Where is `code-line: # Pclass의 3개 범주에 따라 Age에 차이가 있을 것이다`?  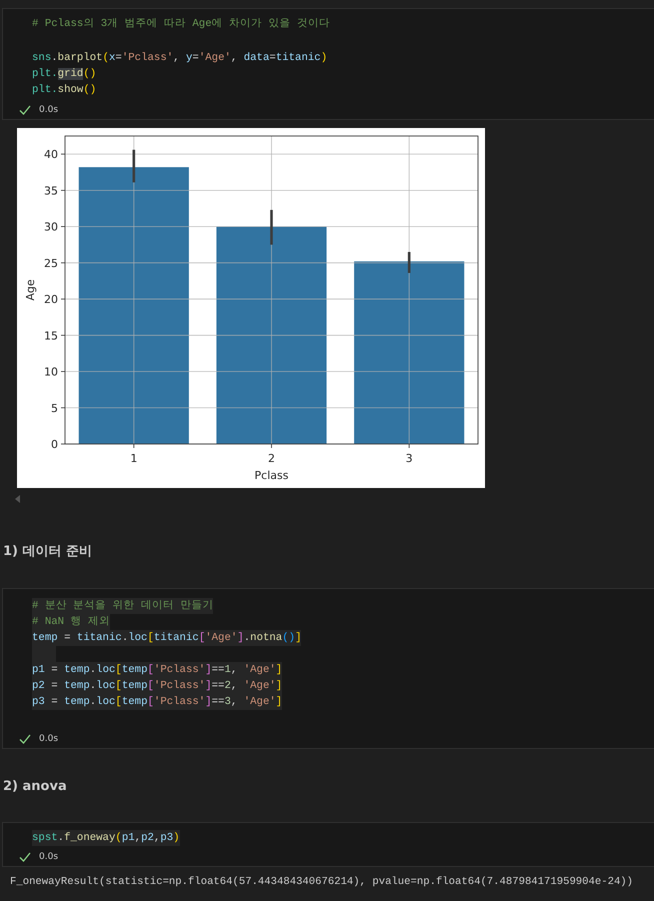 code-line: # Pclass의 3개 범주에 따라 Age에 차이가 있을 것이다 is located at coordinates (181, 24).